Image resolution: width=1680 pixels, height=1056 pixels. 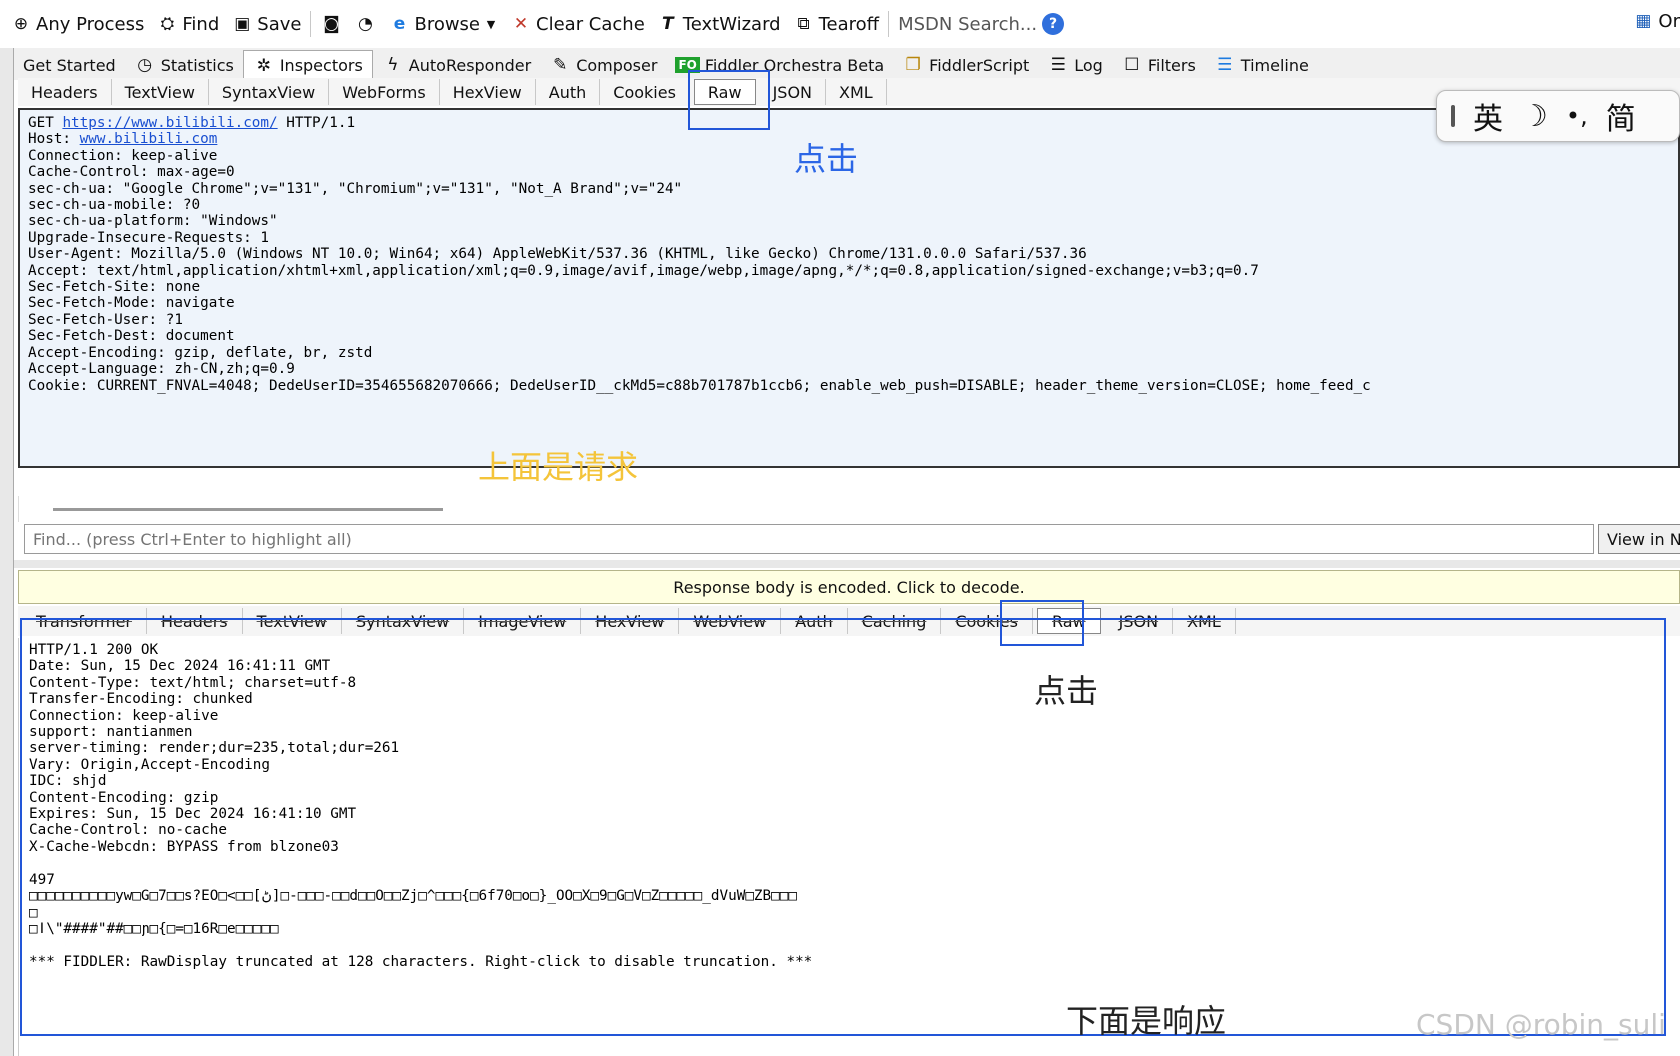 What do you see at coordinates (1621, 116) in the screenshot?
I see `ime-simplified-toggle: 简` at bounding box center [1621, 116].